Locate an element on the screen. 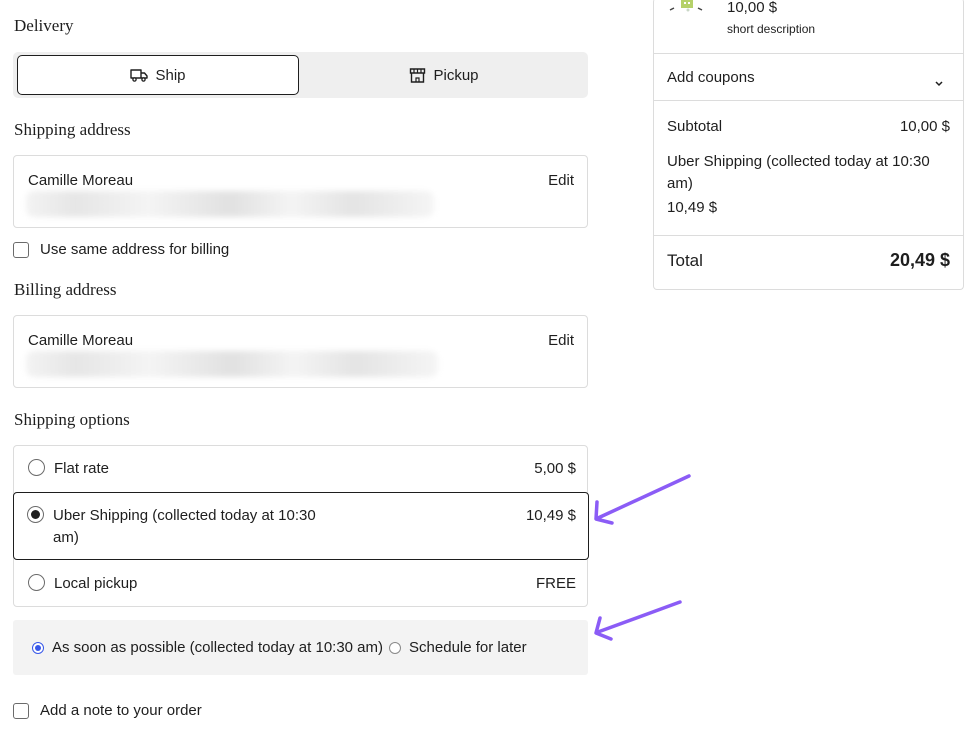 This screenshot has height=733, width=980. product-thumbnail is located at coordinates (686, 7).